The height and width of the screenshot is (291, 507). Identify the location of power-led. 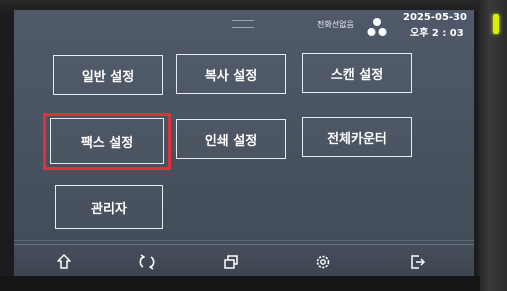
(496, 24).